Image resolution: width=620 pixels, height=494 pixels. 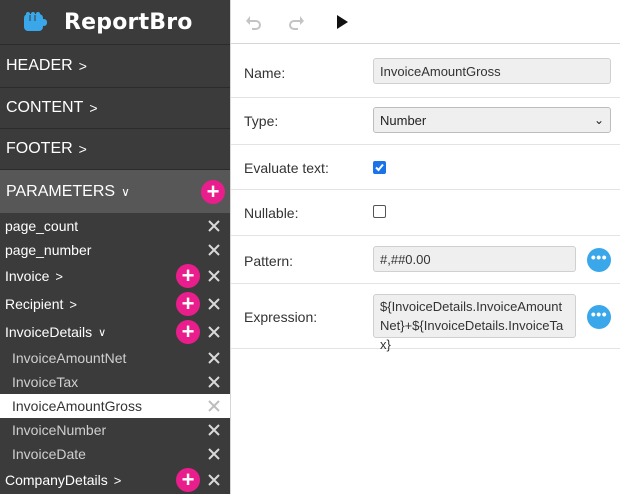 I want to click on param-label: InvoiceAmountNet, so click(x=69, y=358).